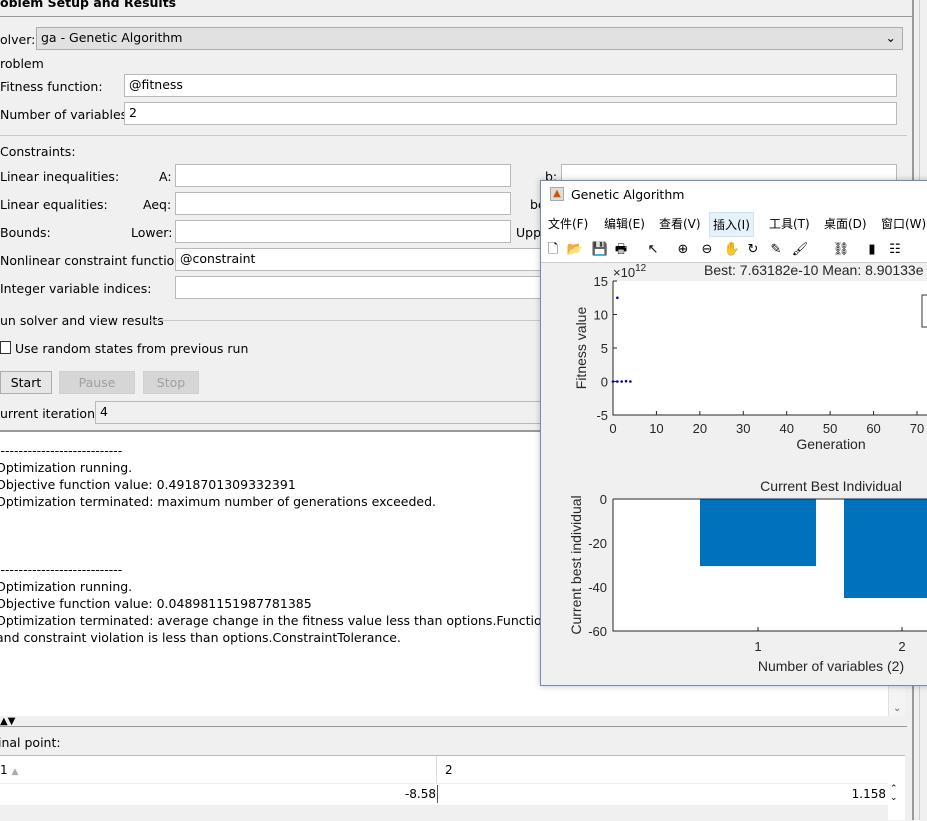 The image size is (927, 821). I want to click on nvars-label: Number of variables:, so click(66, 114).